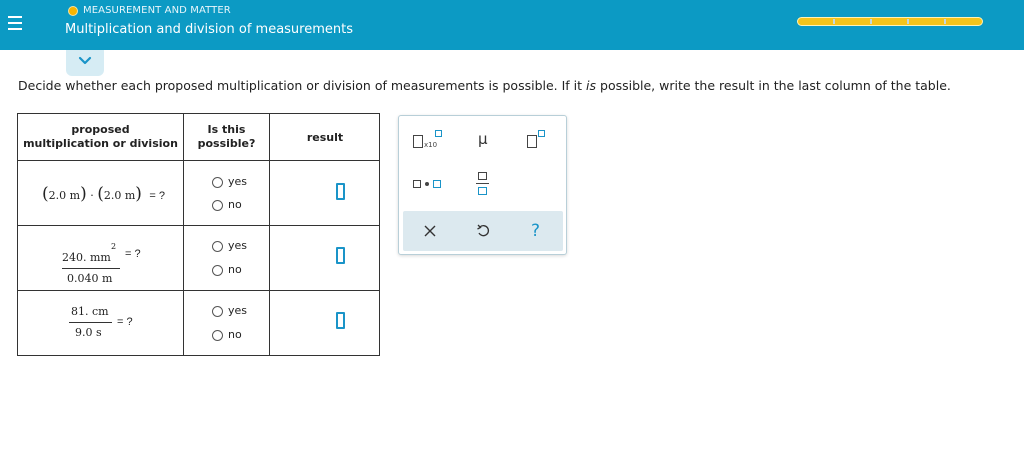  I want to click on header-result: result, so click(325, 137).